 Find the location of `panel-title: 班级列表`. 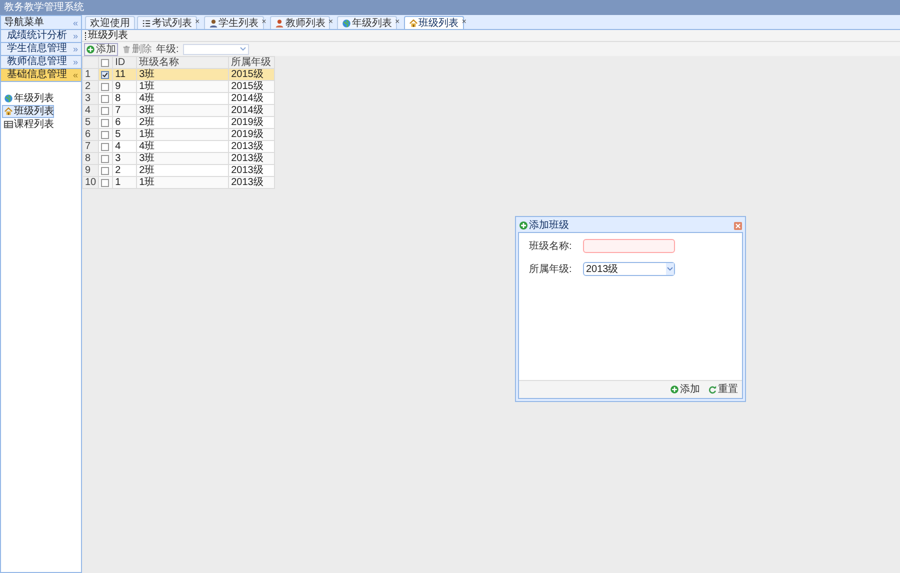

panel-title: 班级列表 is located at coordinates (108, 36).